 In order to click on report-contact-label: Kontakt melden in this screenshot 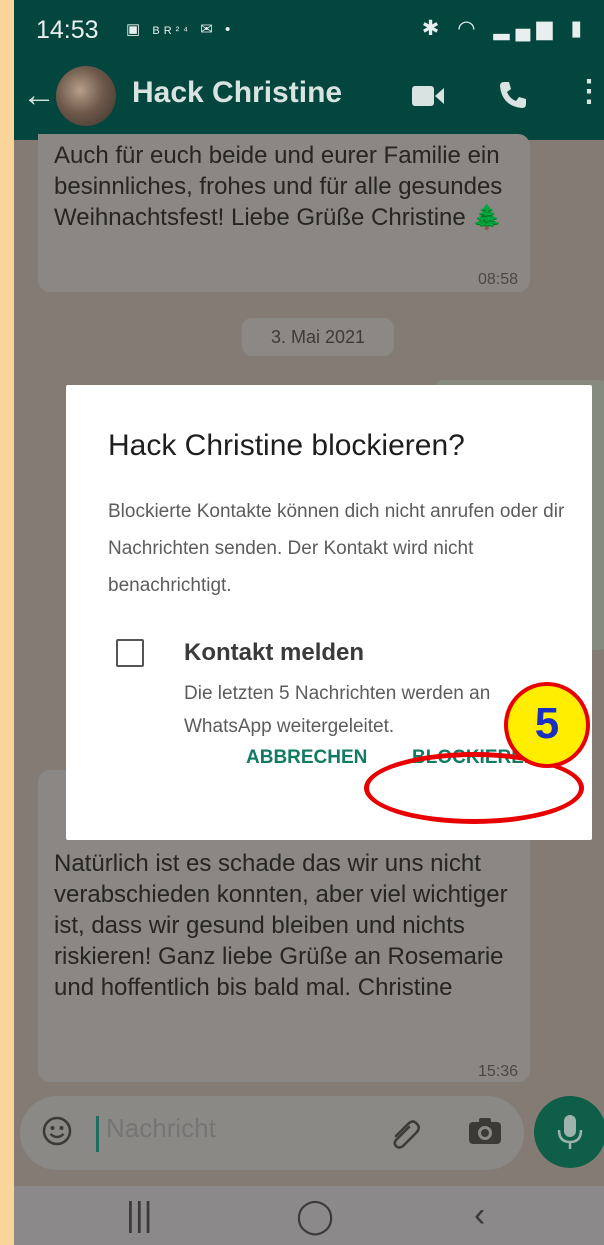, I will do `click(274, 653)`.